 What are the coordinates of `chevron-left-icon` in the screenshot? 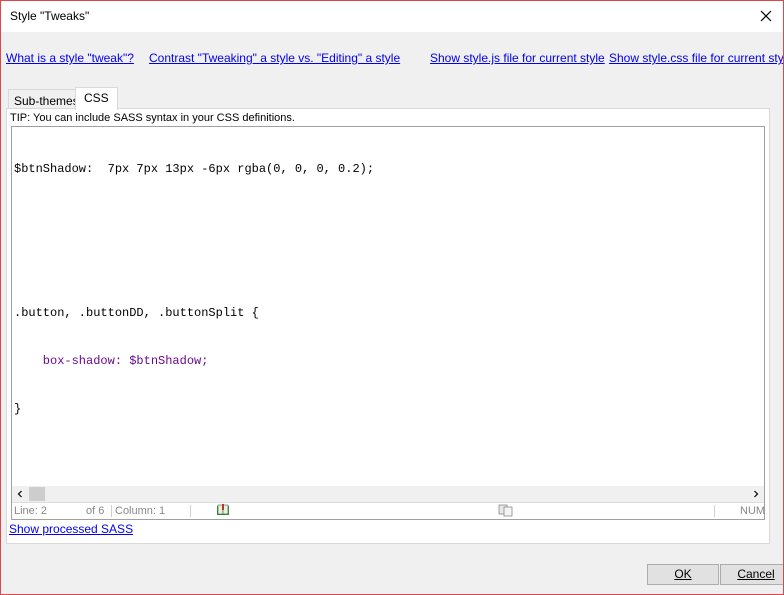 It's located at (19, 494).